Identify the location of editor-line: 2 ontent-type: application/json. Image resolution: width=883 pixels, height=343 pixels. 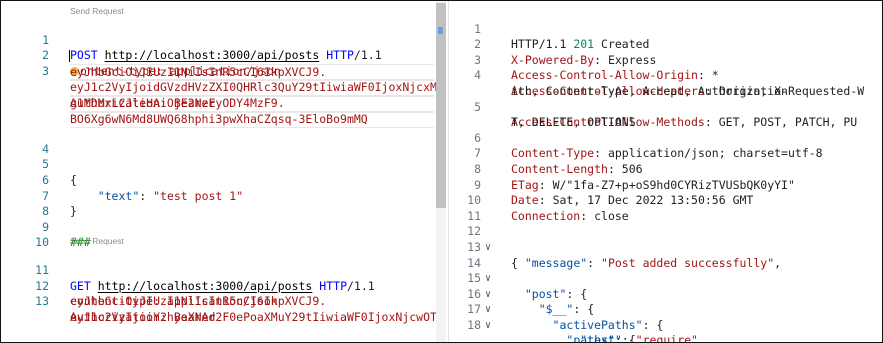
(224, 55).